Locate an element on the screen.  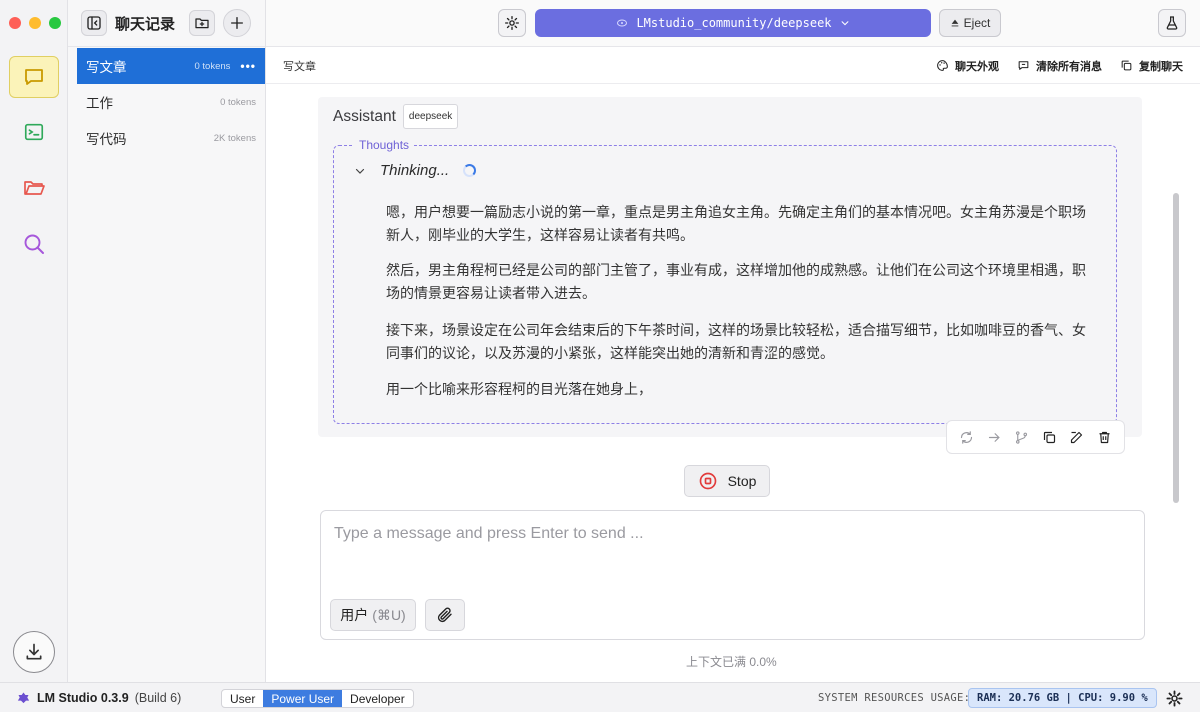
zoom-window-button is located at coordinates (55, 23).